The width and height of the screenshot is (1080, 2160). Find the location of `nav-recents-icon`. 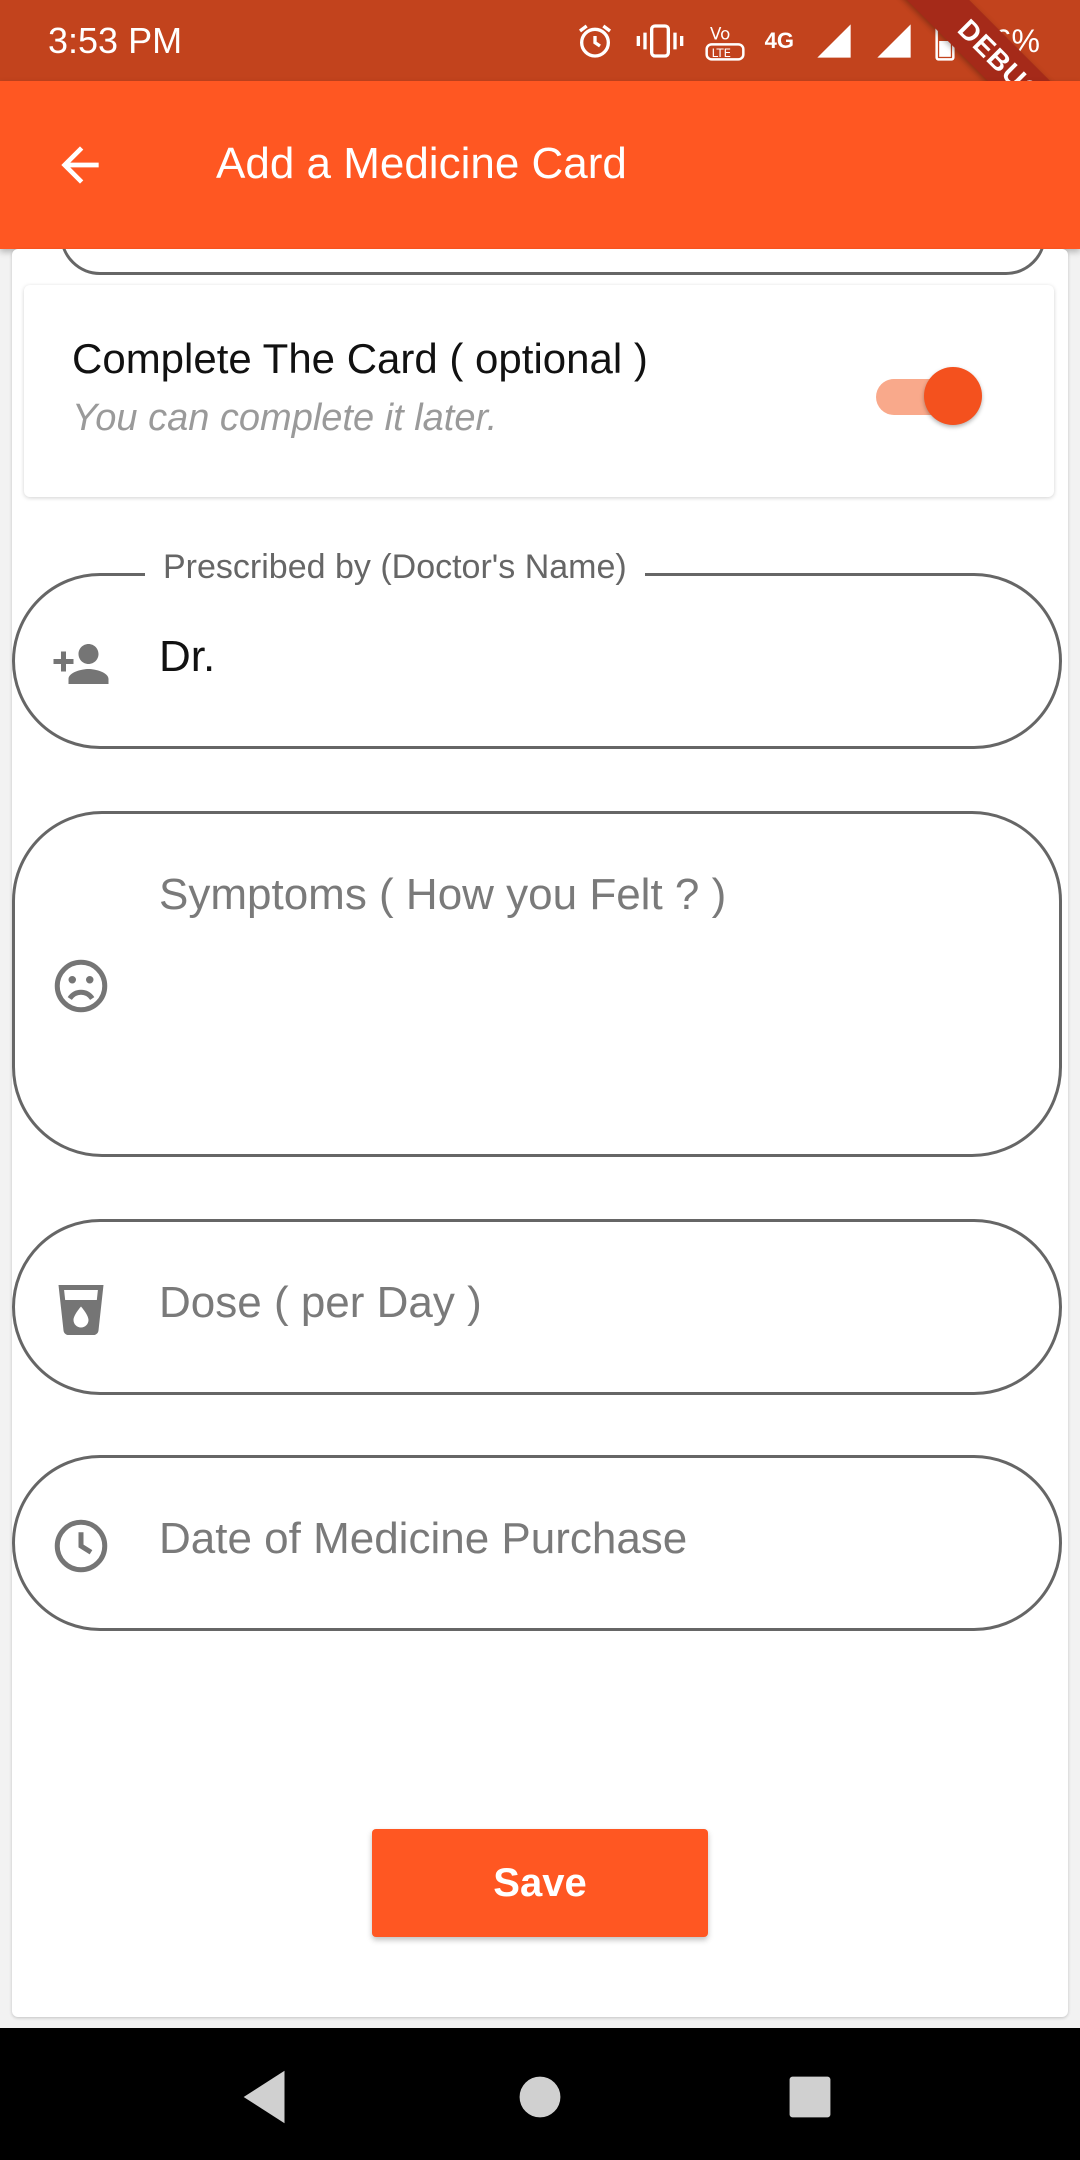

nav-recents-icon is located at coordinates (810, 2097).